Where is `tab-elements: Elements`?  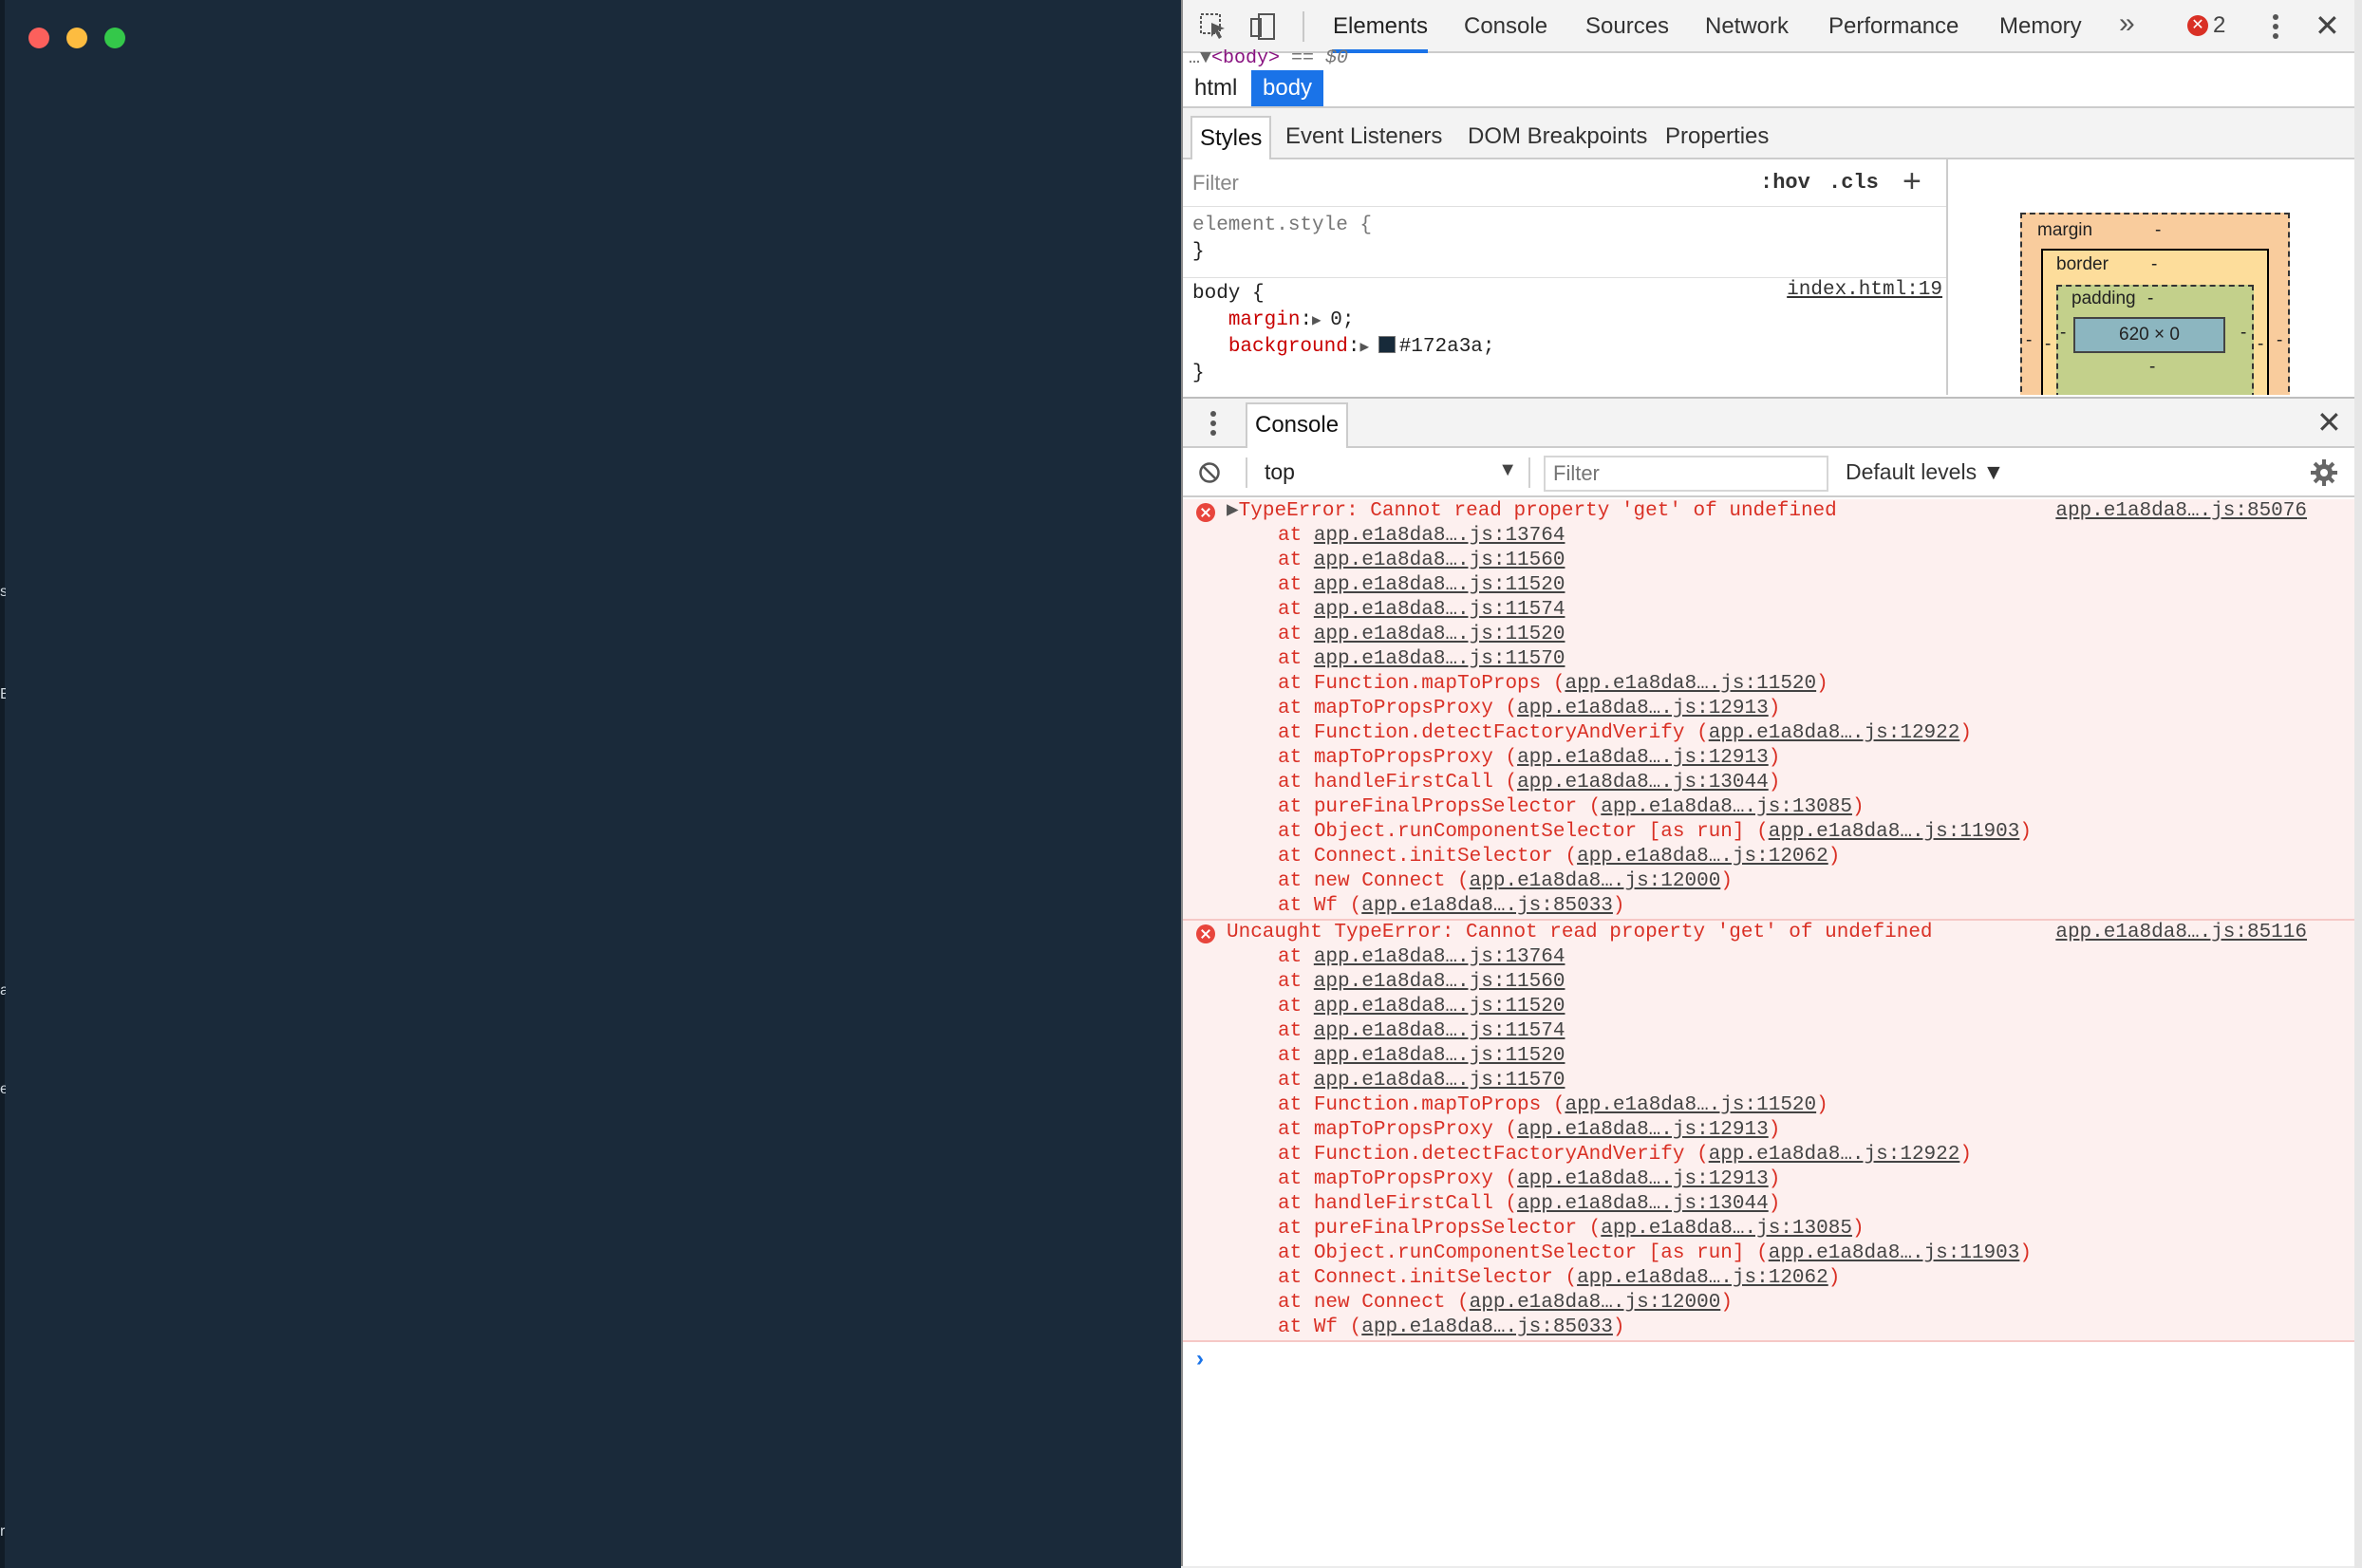 tab-elements: Elements is located at coordinates (1381, 26).